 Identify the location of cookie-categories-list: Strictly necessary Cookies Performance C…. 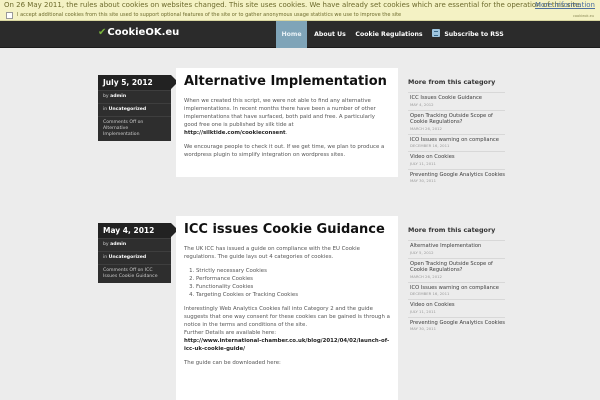
(293, 283).